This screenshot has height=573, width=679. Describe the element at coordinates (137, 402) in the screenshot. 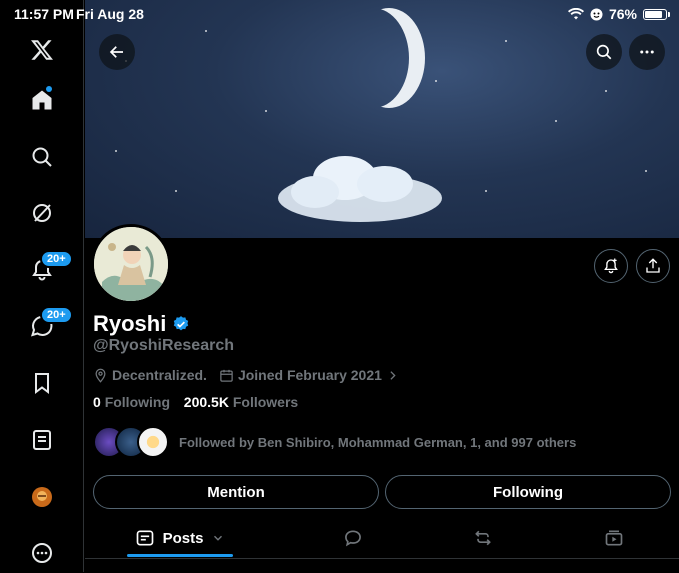

I see `following-label: Following` at that location.